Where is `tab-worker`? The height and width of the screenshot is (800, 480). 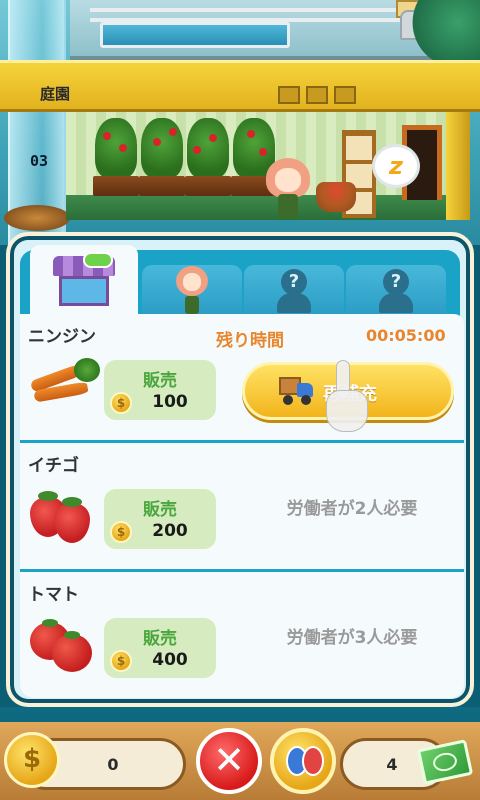 tab-worker is located at coordinates (192, 291).